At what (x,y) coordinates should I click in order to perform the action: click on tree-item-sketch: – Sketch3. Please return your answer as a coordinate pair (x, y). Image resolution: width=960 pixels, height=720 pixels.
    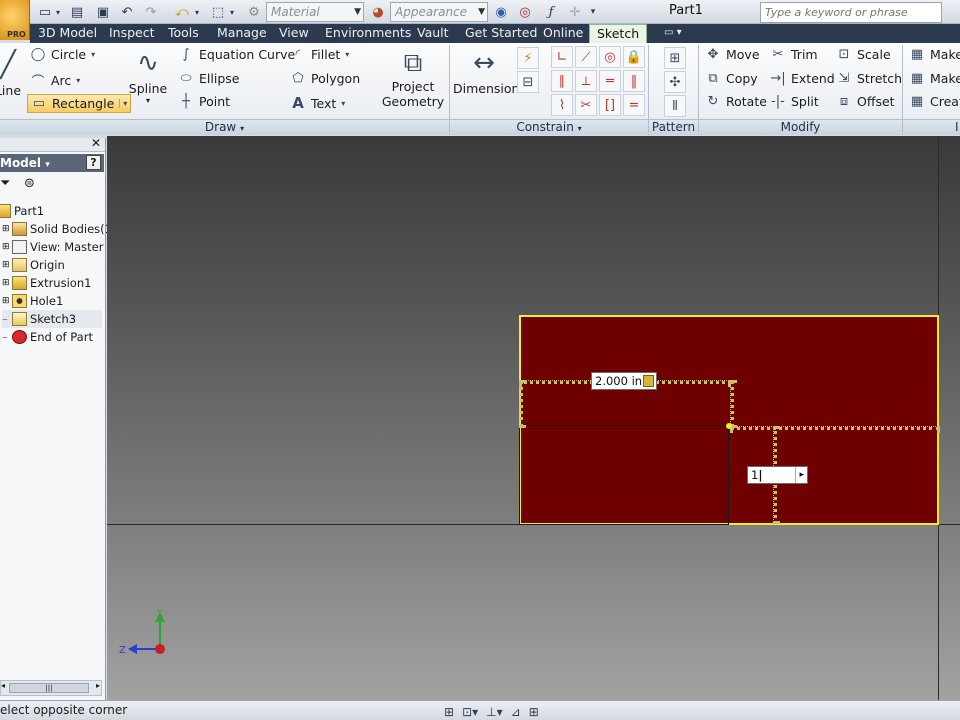
    Looking at the image, I should click on (52, 319).